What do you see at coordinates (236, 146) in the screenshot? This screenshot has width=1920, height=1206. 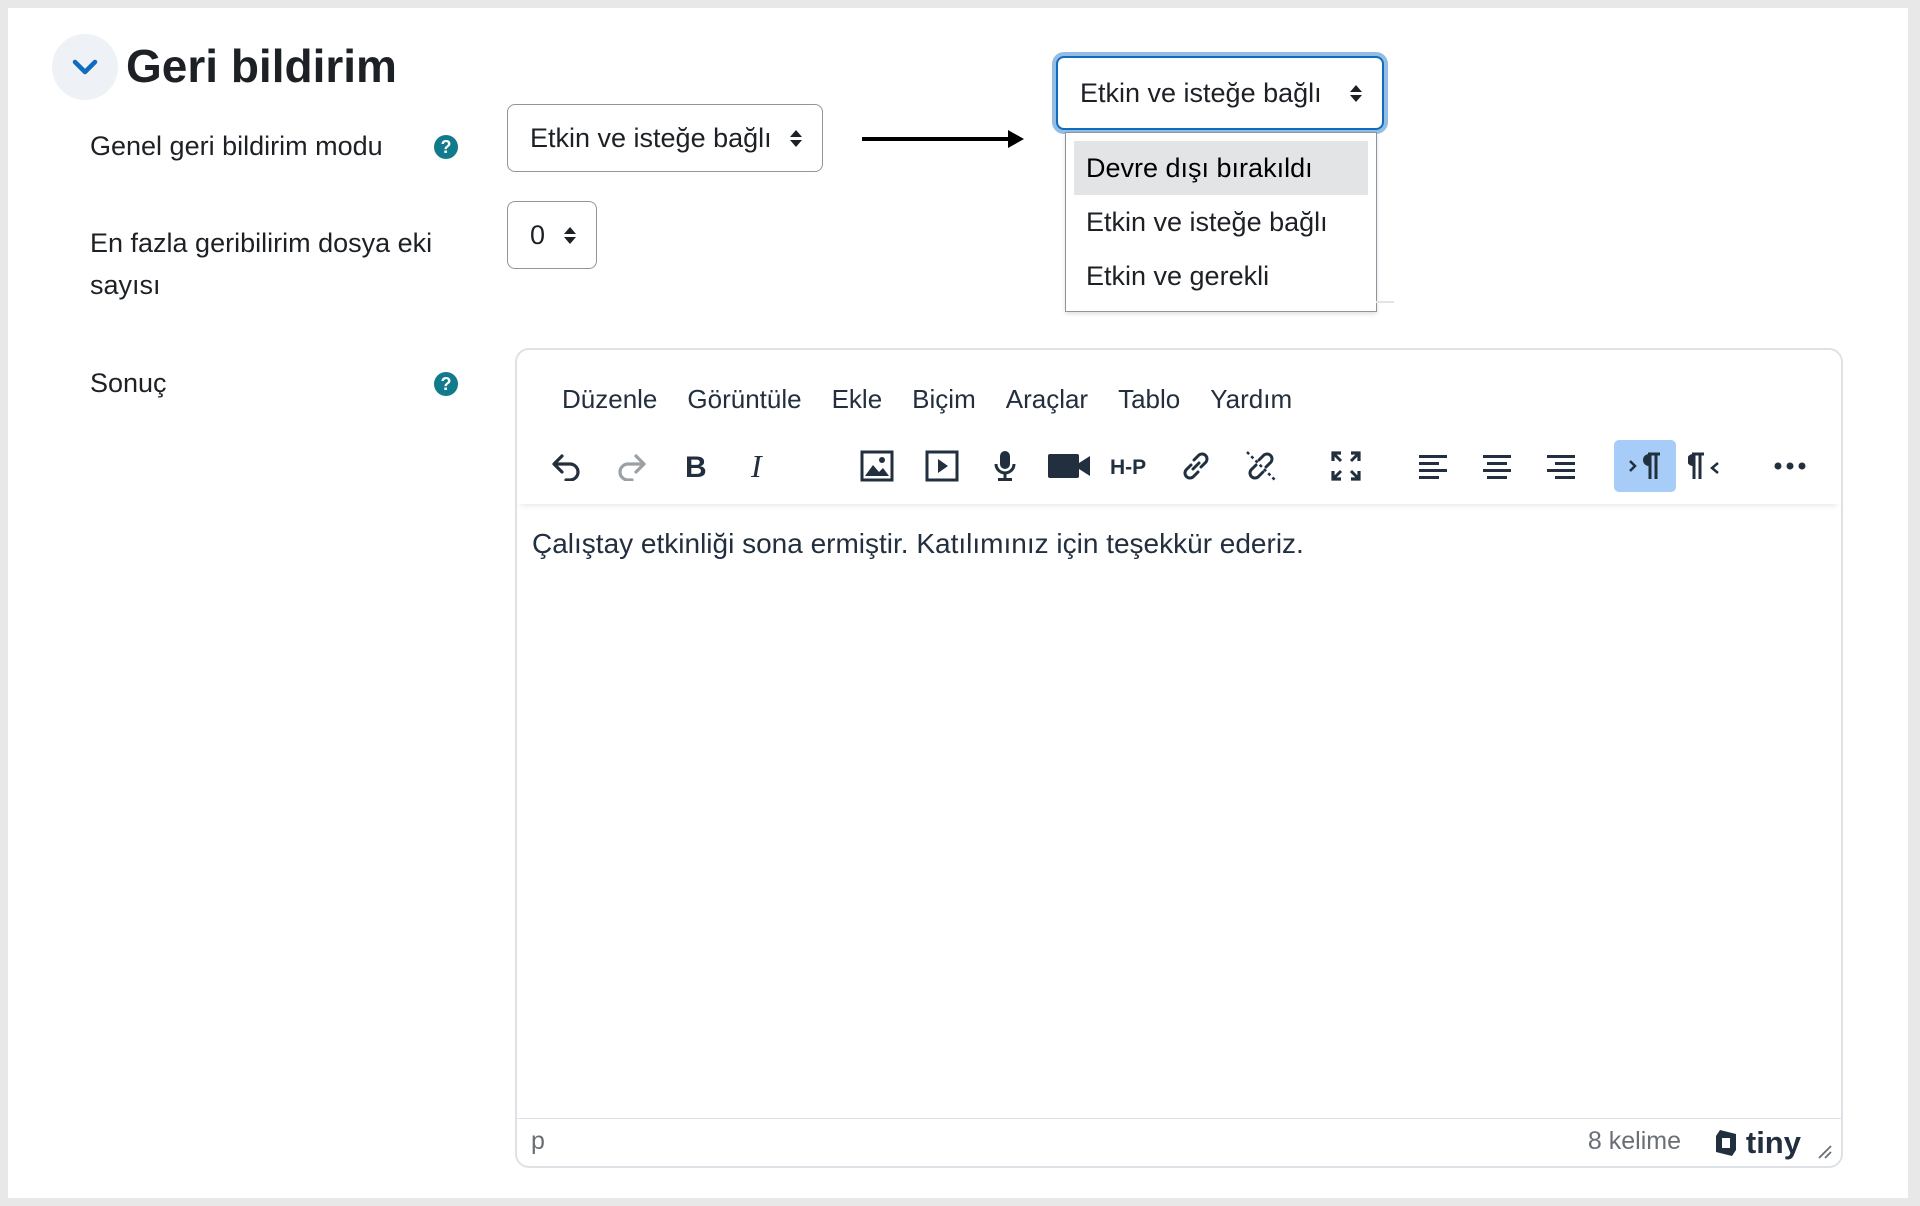 I see `feedback-mode-label: Genel geri bildirim modu` at bounding box center [236, 146].